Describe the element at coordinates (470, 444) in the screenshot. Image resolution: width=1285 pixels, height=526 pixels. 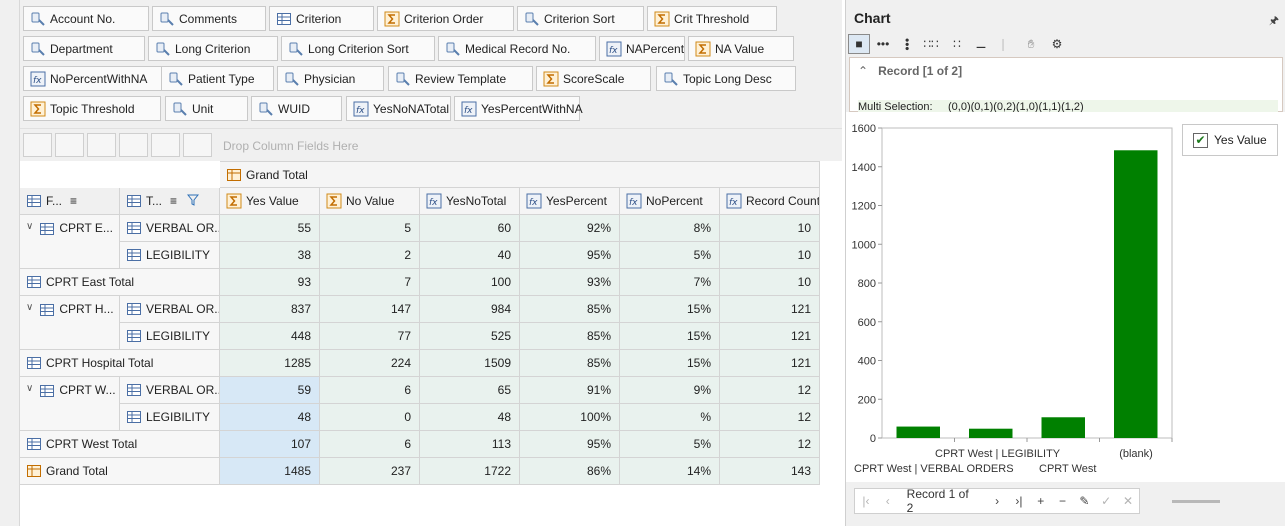
I see `data-cell: 113` at that location.